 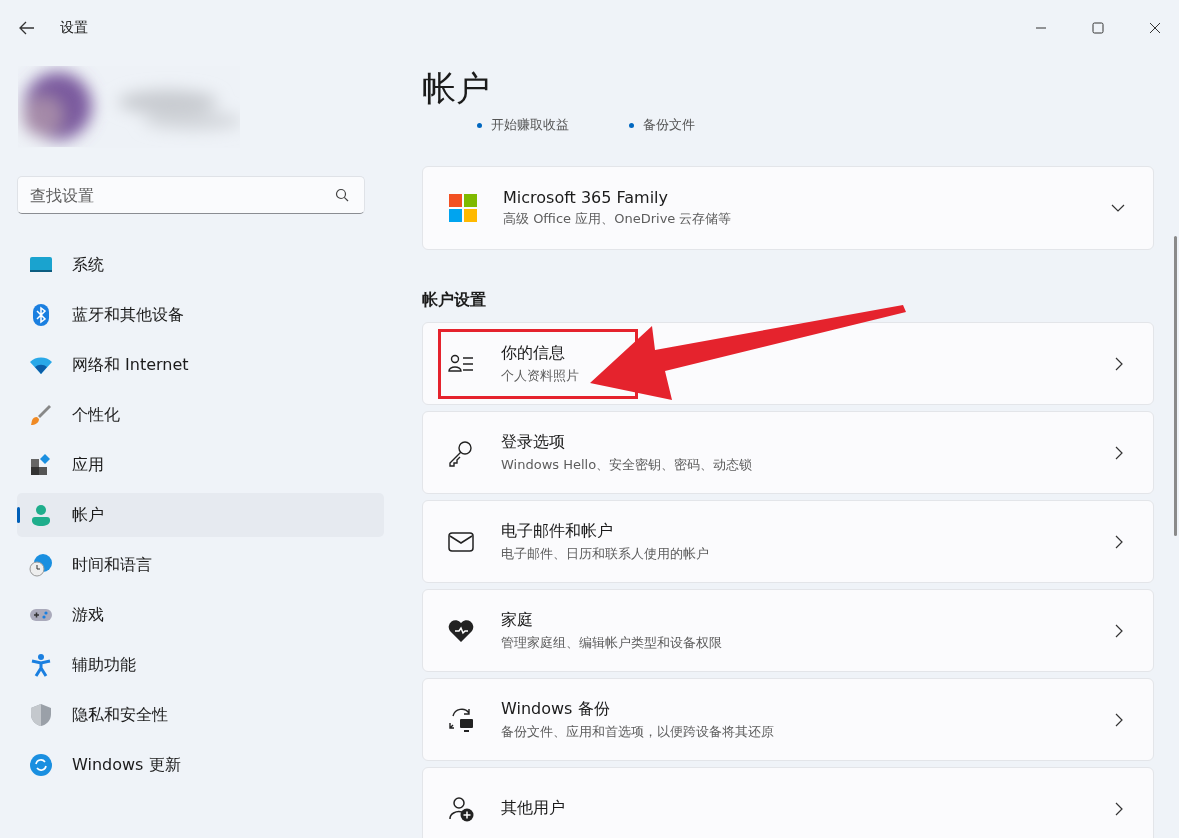 What do you see at coordinates (533, 808) in the screenshot?
I see `row-title: 其他用户` at bounding box center [533, 808].